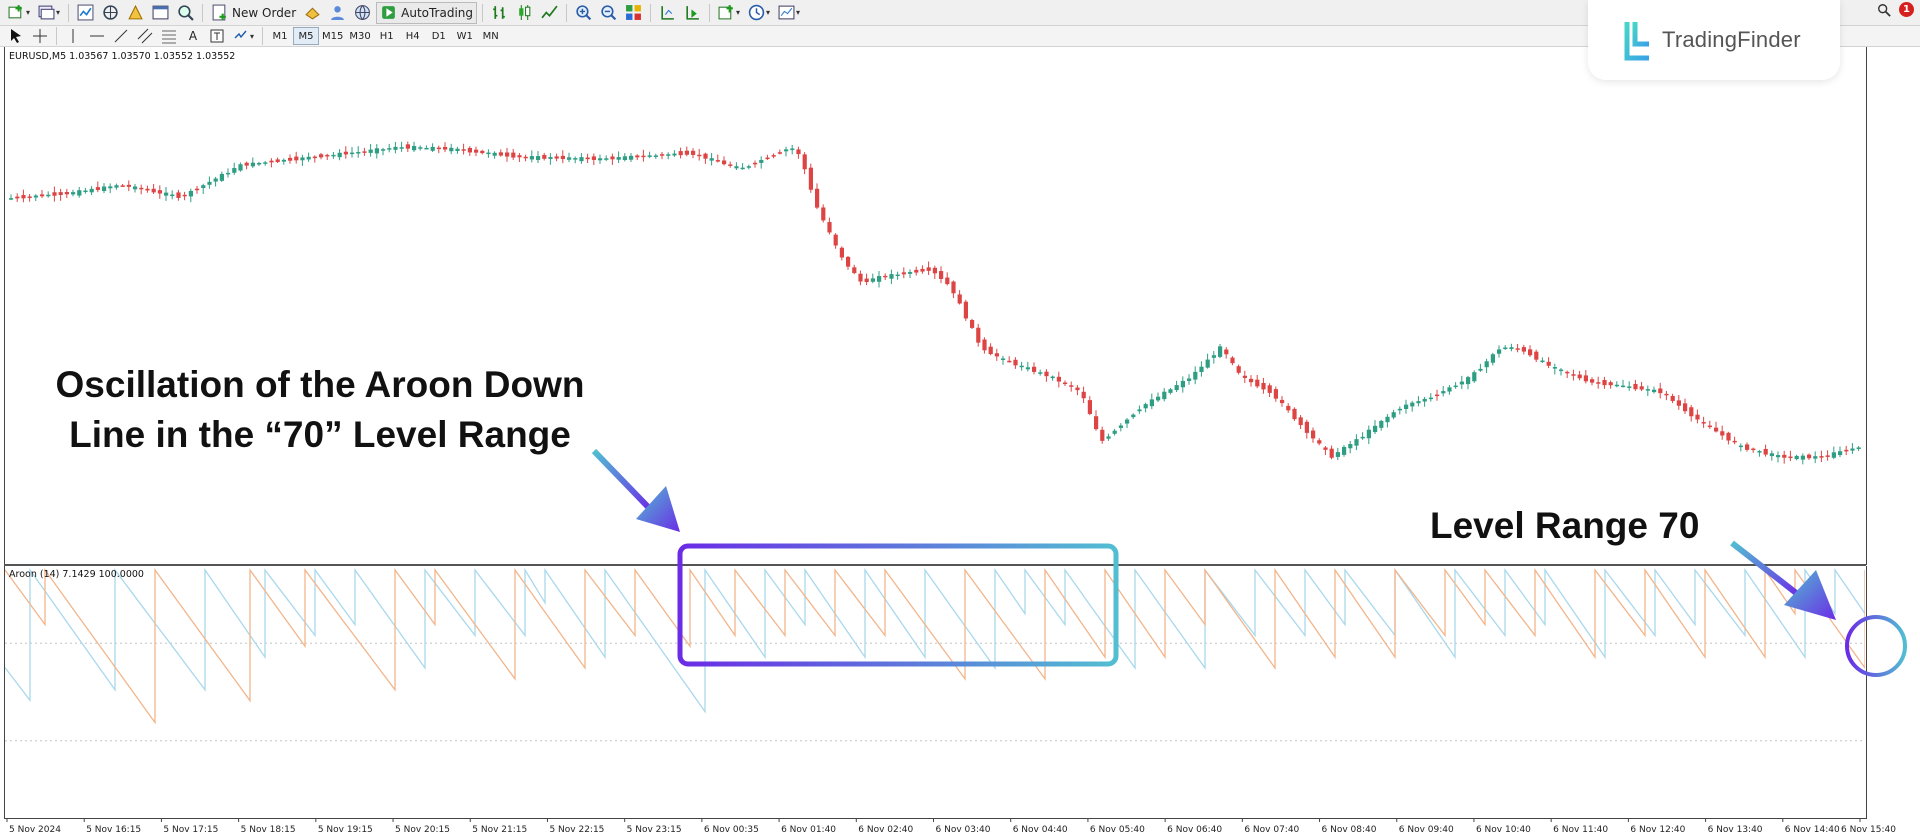  What do you see at coordinates (1868, 830) in the screenshot?
I see `time-axis-label: 6 Nov 15:40` at bounding box center [1868, 830].